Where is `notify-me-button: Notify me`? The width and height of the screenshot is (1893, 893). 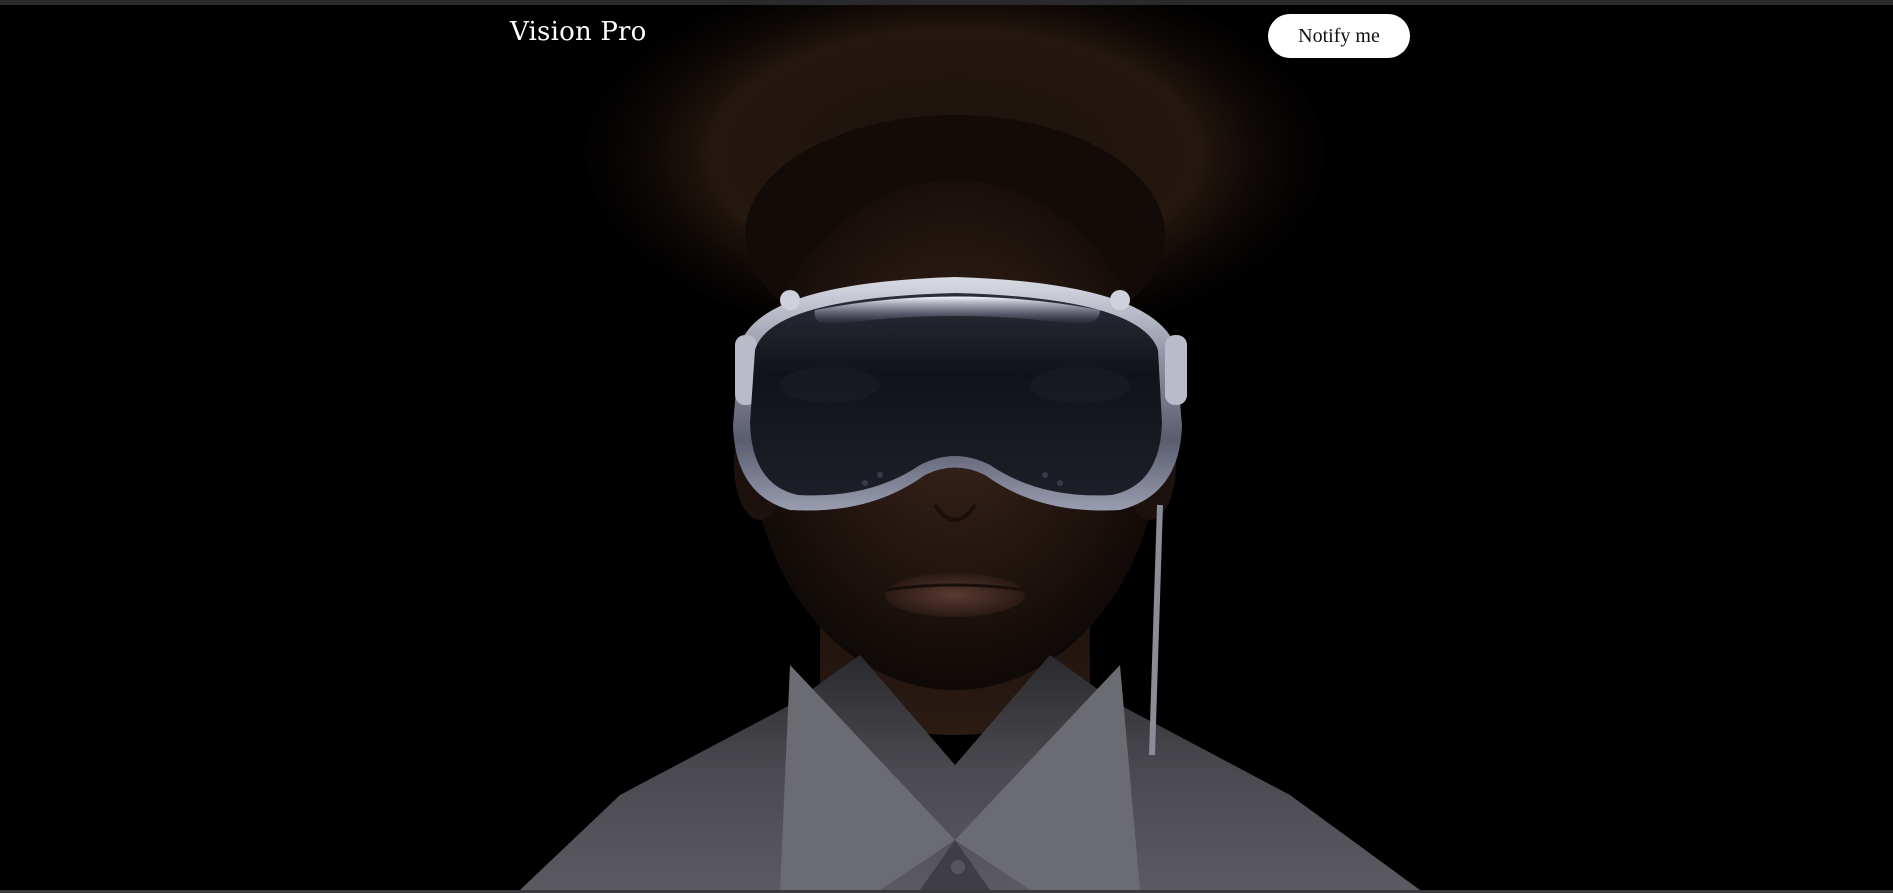
notify-me-button: Notify me is located at coordinates (1339, 36).